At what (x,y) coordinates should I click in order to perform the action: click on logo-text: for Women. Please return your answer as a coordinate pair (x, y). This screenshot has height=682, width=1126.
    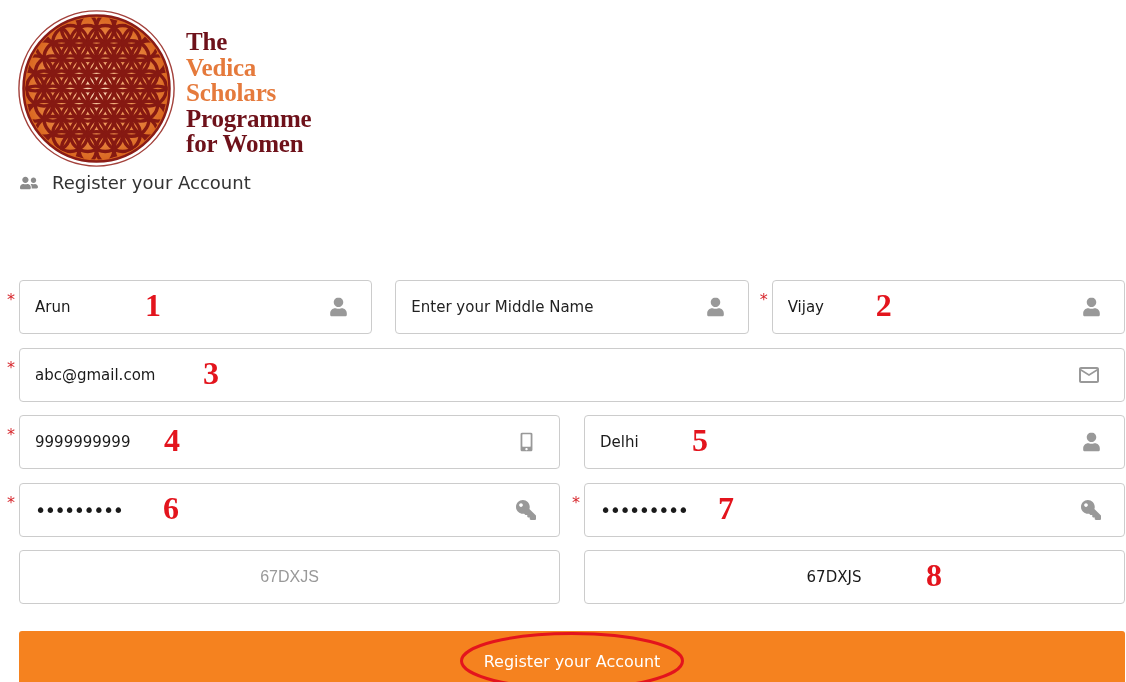
    Looking at the image, I should click on (245, 144).